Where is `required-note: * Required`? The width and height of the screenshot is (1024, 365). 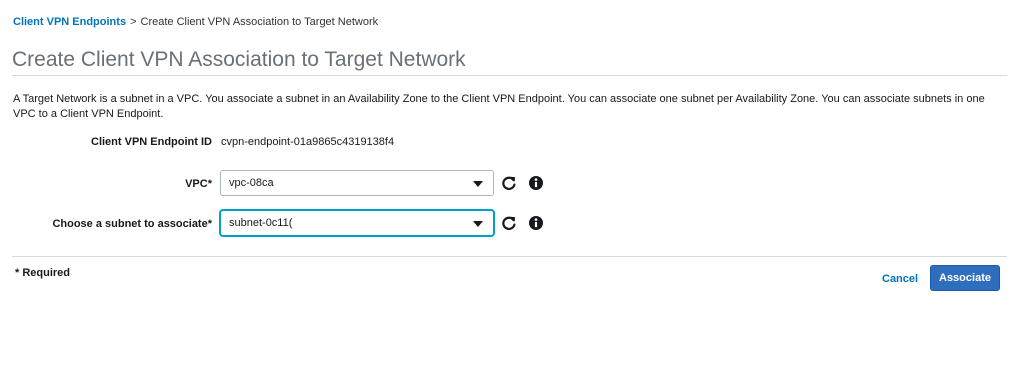 required-note: * Required is located at coordinates (43, 273).